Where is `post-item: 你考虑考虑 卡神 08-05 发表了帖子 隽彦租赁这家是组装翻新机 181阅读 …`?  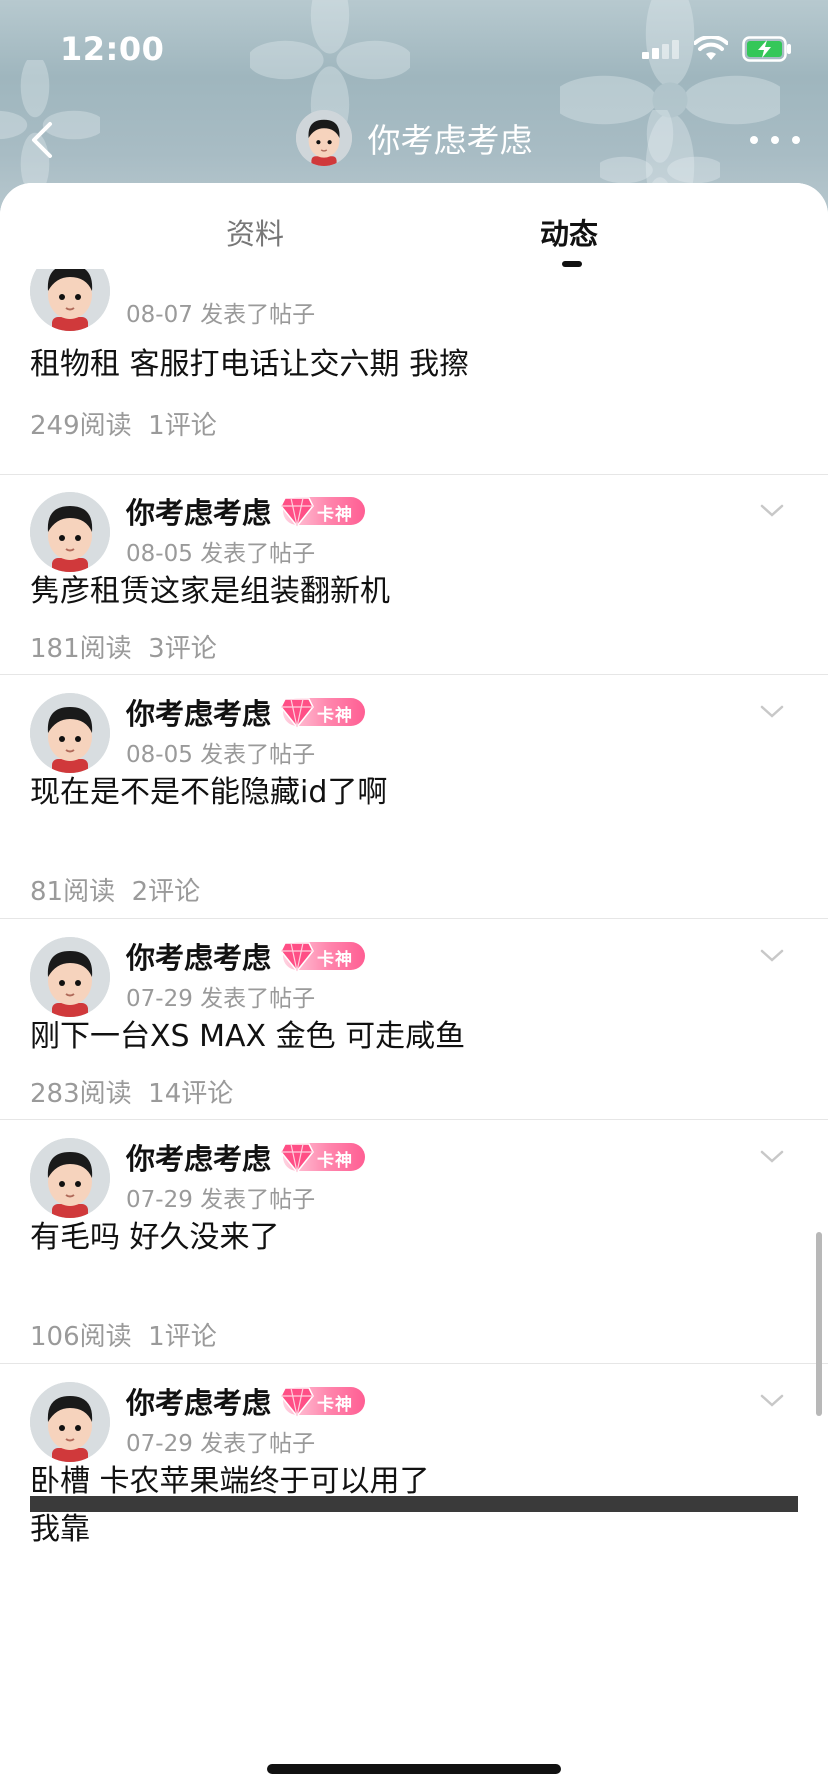
post-item: 你考虑考虑 卡神 08-05 发表了帖子 隽彦租赁这家是组装翻新机 181阅读 … is located at coordinates (414, 574).